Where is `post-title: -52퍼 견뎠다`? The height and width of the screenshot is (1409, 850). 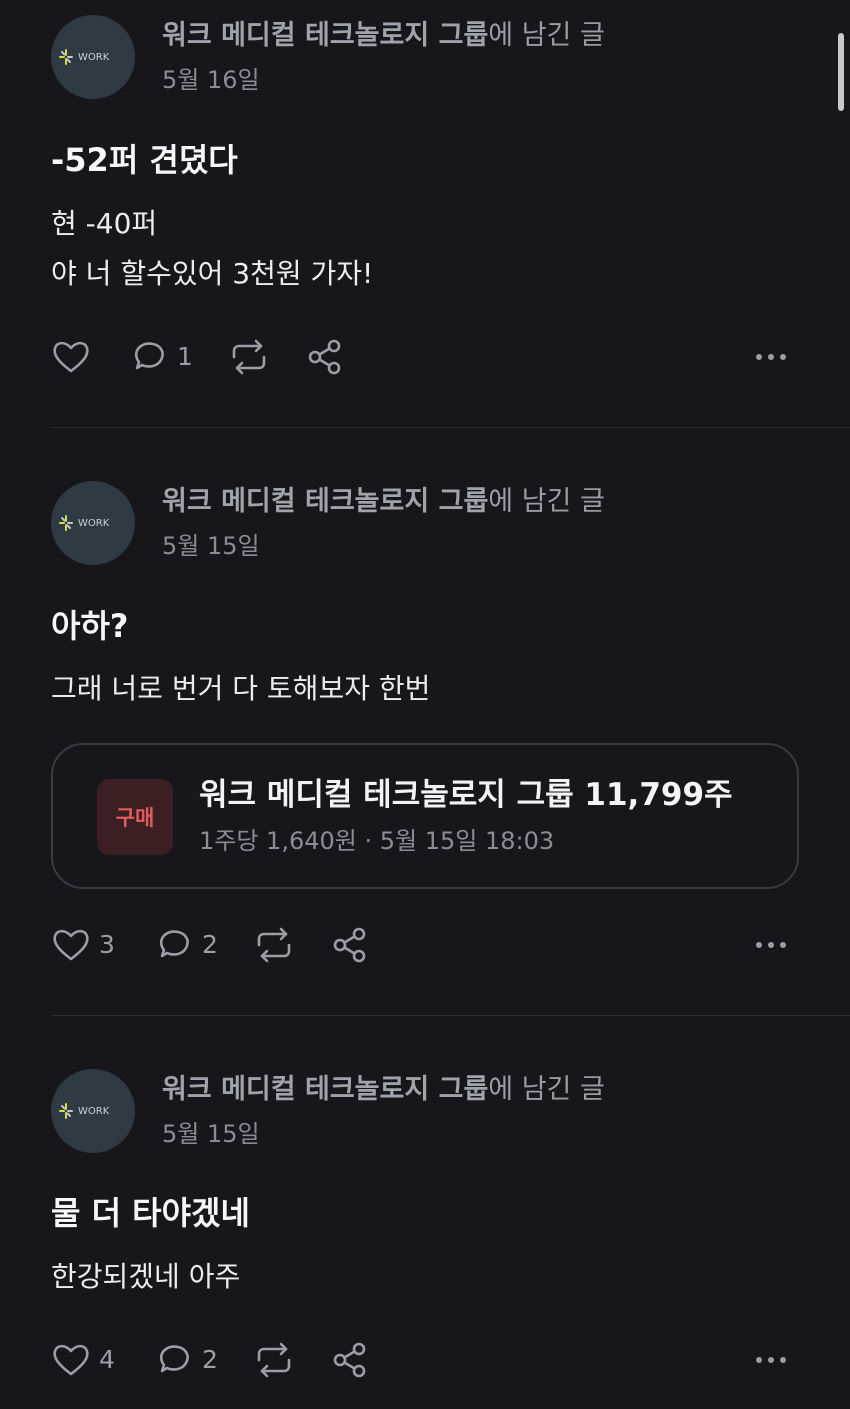 post-title: -52퍼 견뎠다 is located at coordinates (144, 160).